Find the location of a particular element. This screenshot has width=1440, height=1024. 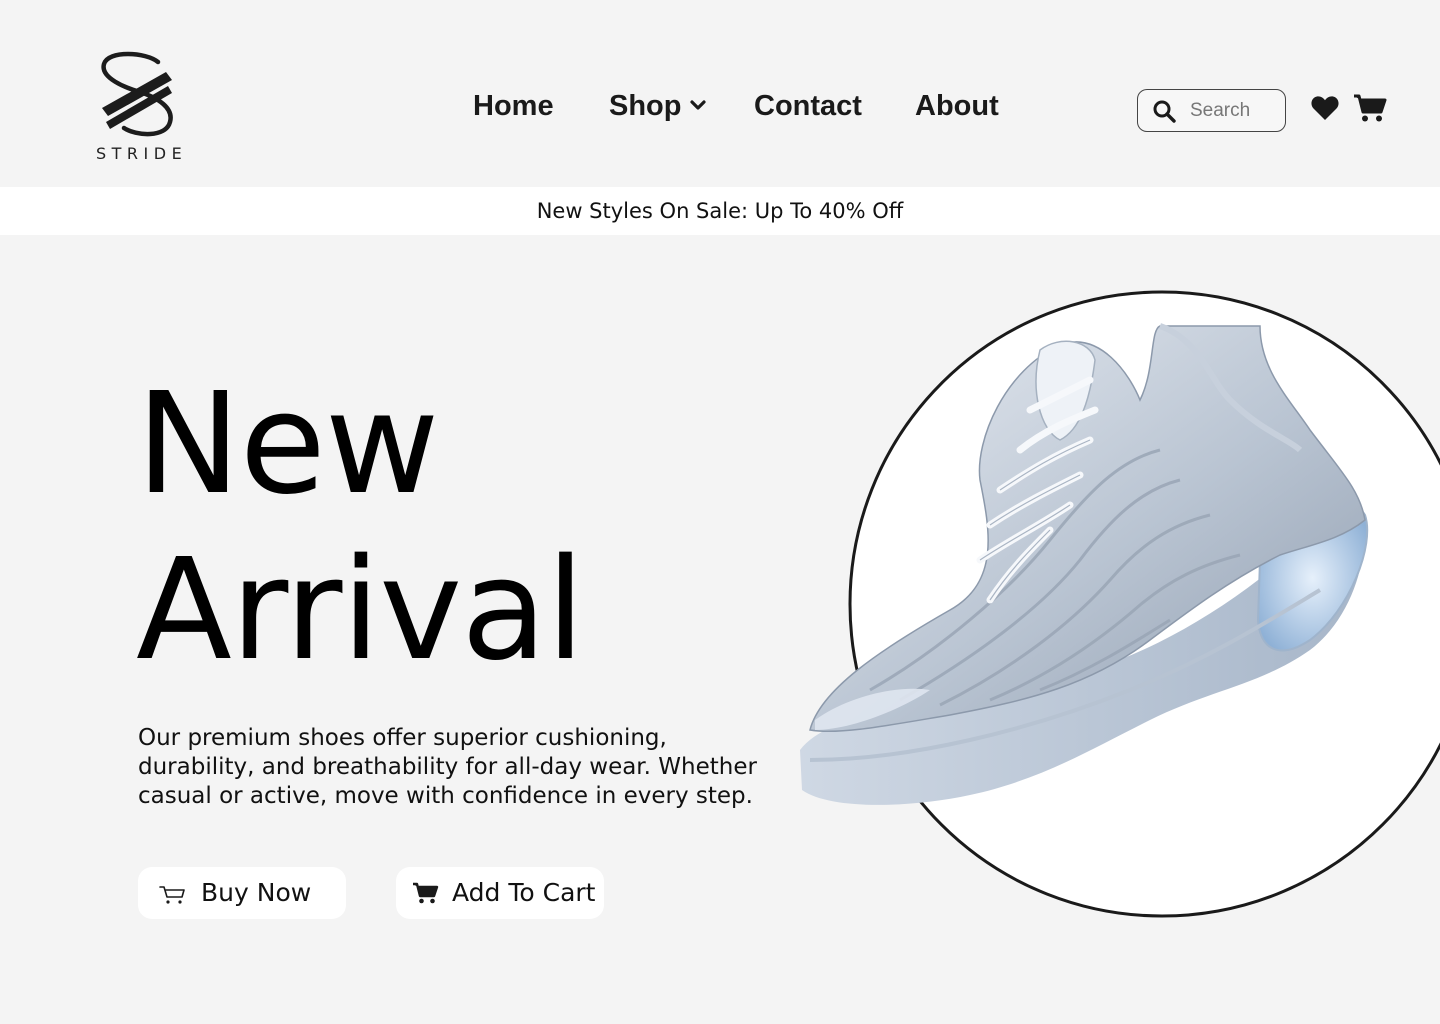

shopping-cart-outline-icon is located at coordinates (172, 895).